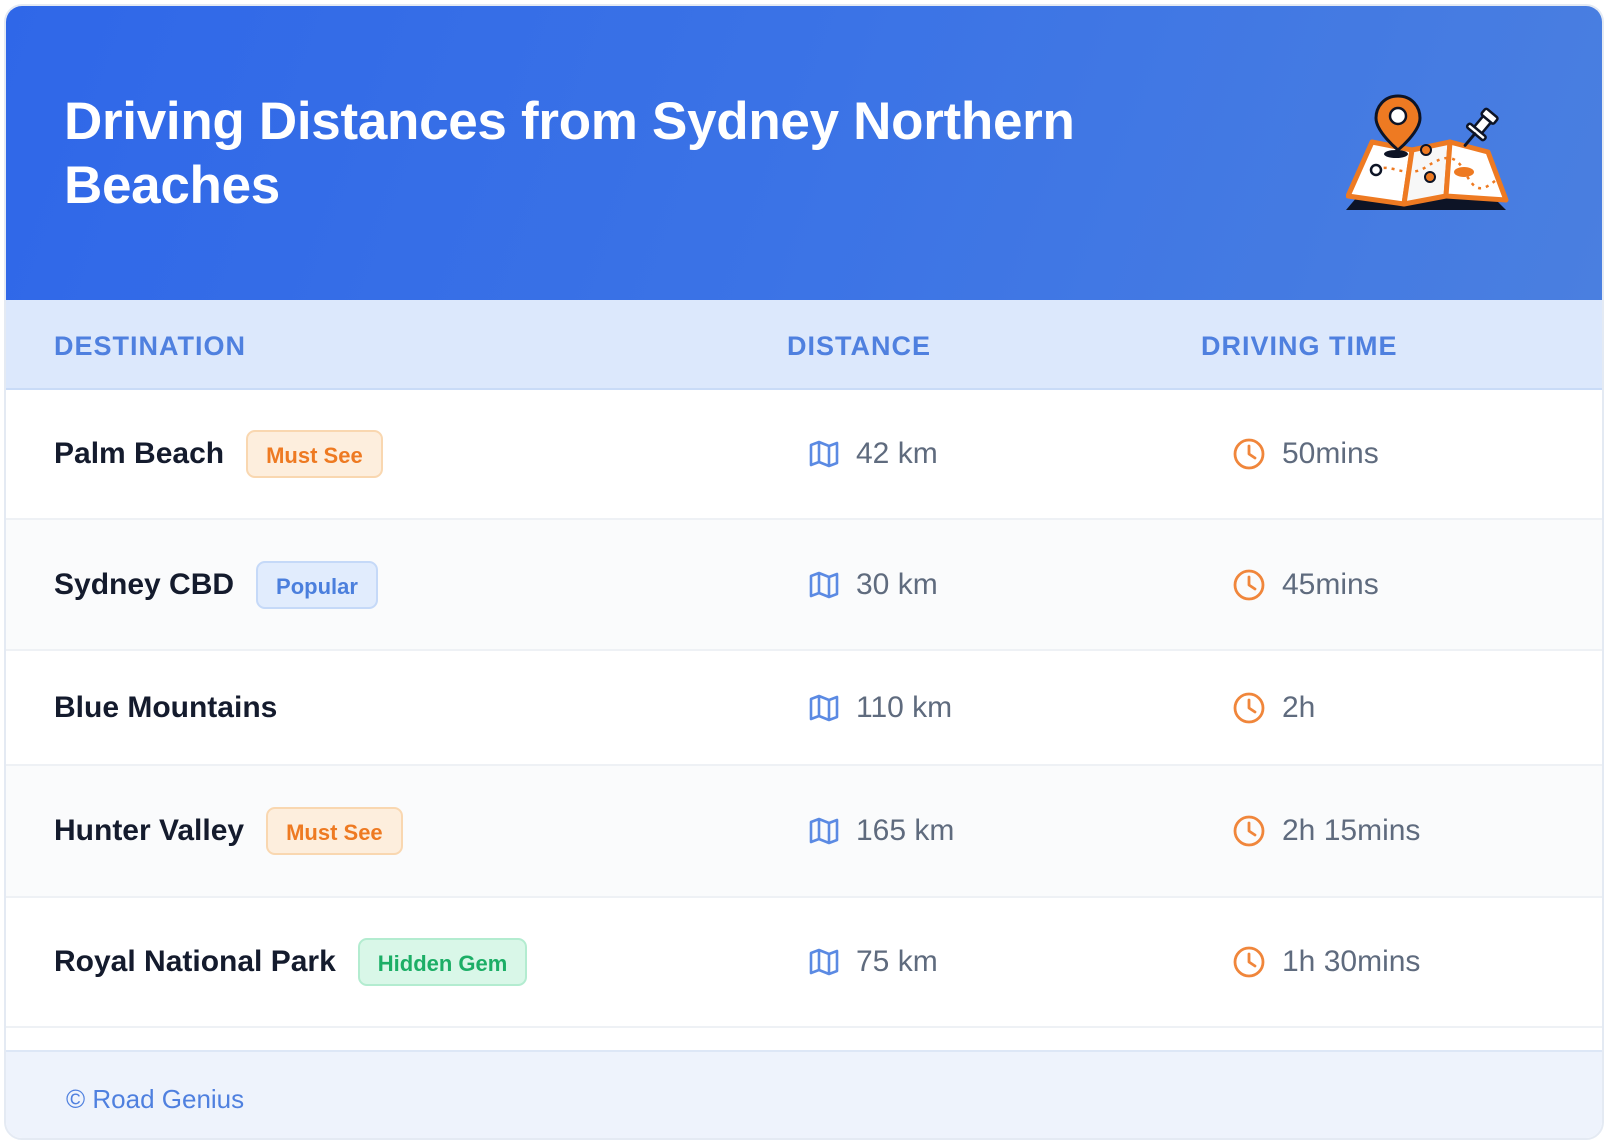 The height and width of the screenshot is (1144, 1608). What do you see at coordinates (897, 961) in the screenshot?
I see `distance-value: 75 km` at bounding box center [897, 961].